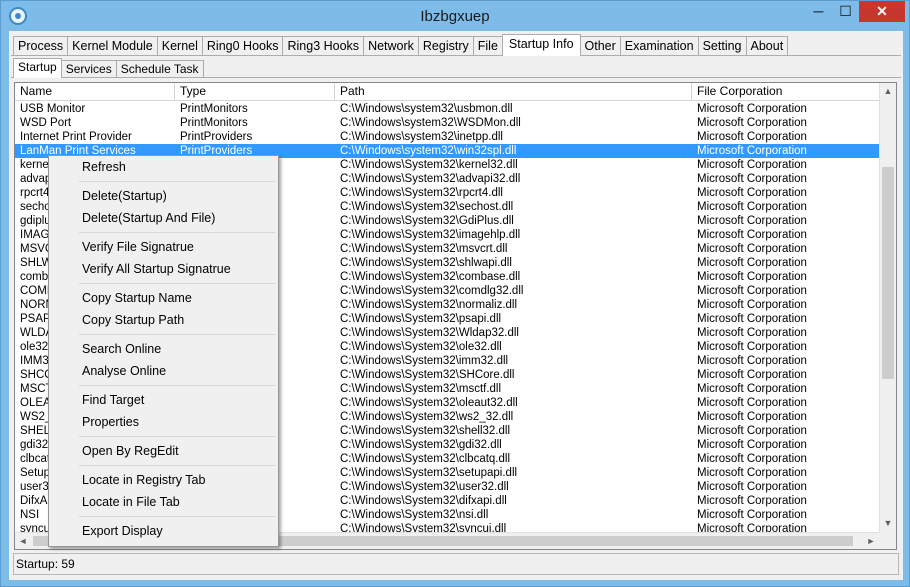 This screenshot has height=587, width=910. What do you see at coordinates (391, 46) in the screenshot?
I see `tab-network: Network` at bounding box center [391, 46].